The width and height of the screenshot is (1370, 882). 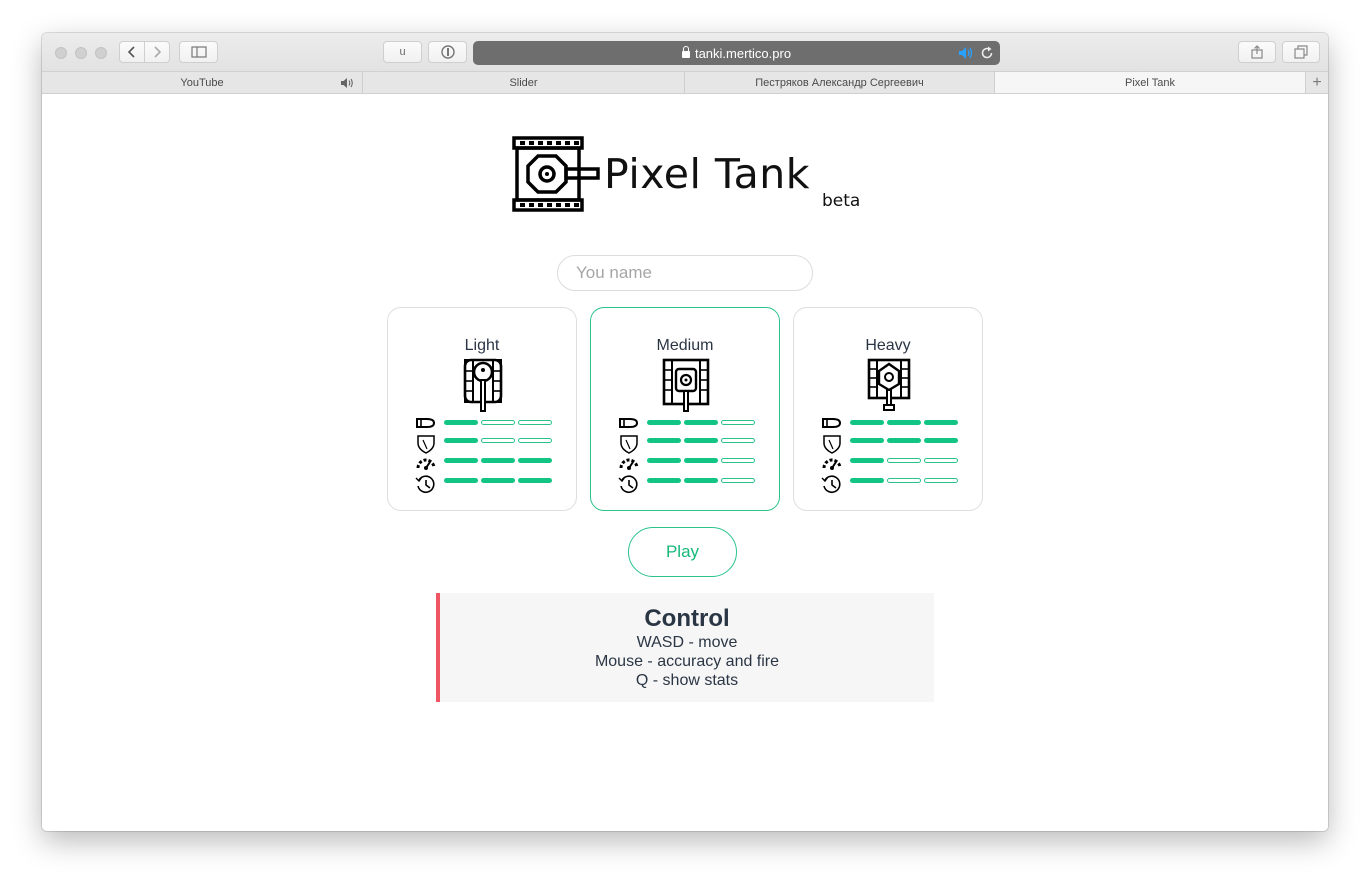 I want to click on tab-label: Пестряков Александр Сергеевич, so click(x=839, y=82).